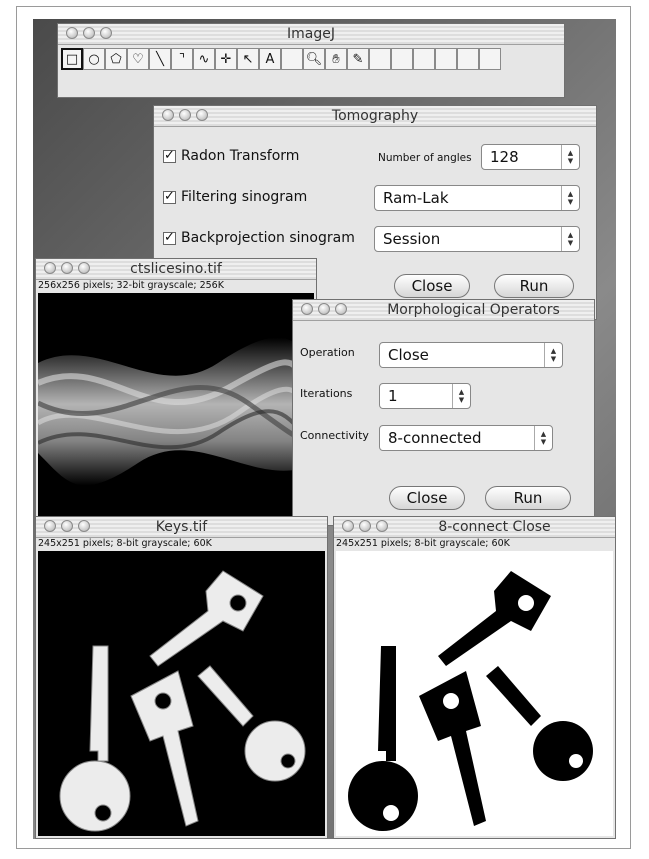 This screenshot has width=649, height=859. Describe the element at coordinates (336, 59) in the screenshot. I see `hand-tool-icon: ✋︎` at that location.